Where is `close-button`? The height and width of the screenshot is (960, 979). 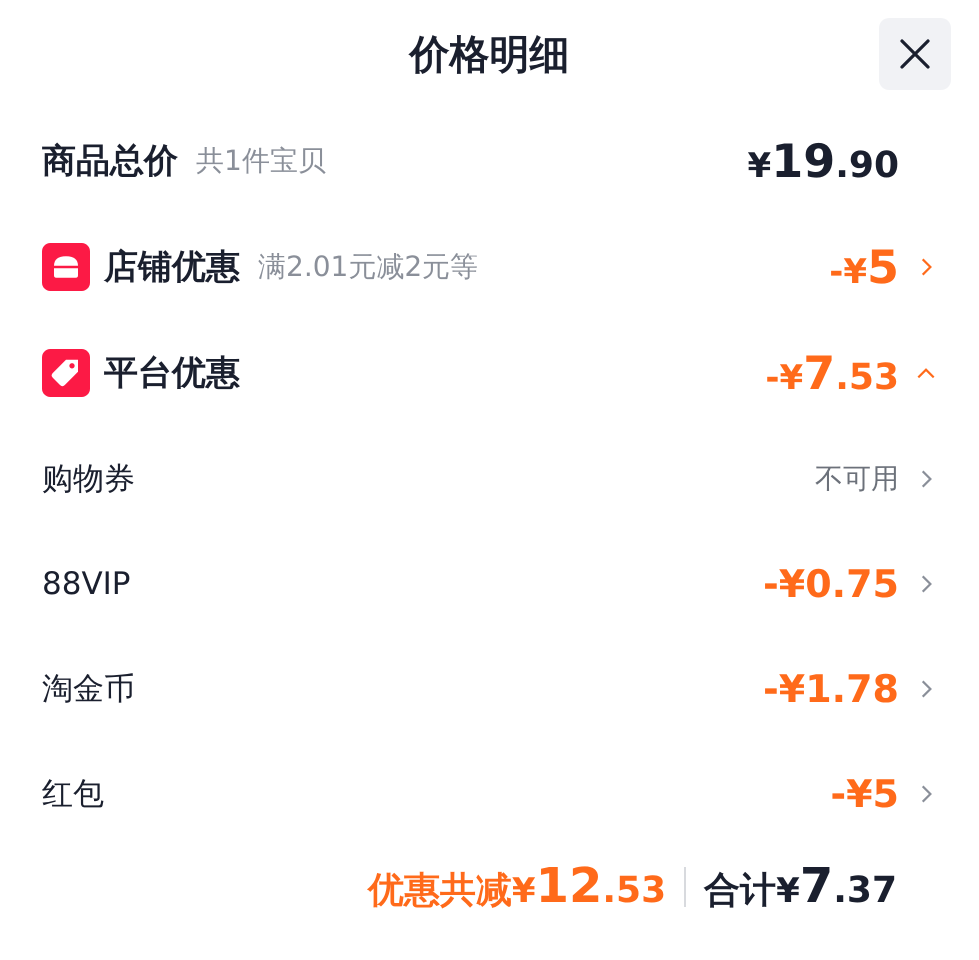 close-button is located at coordinates (915, 54).